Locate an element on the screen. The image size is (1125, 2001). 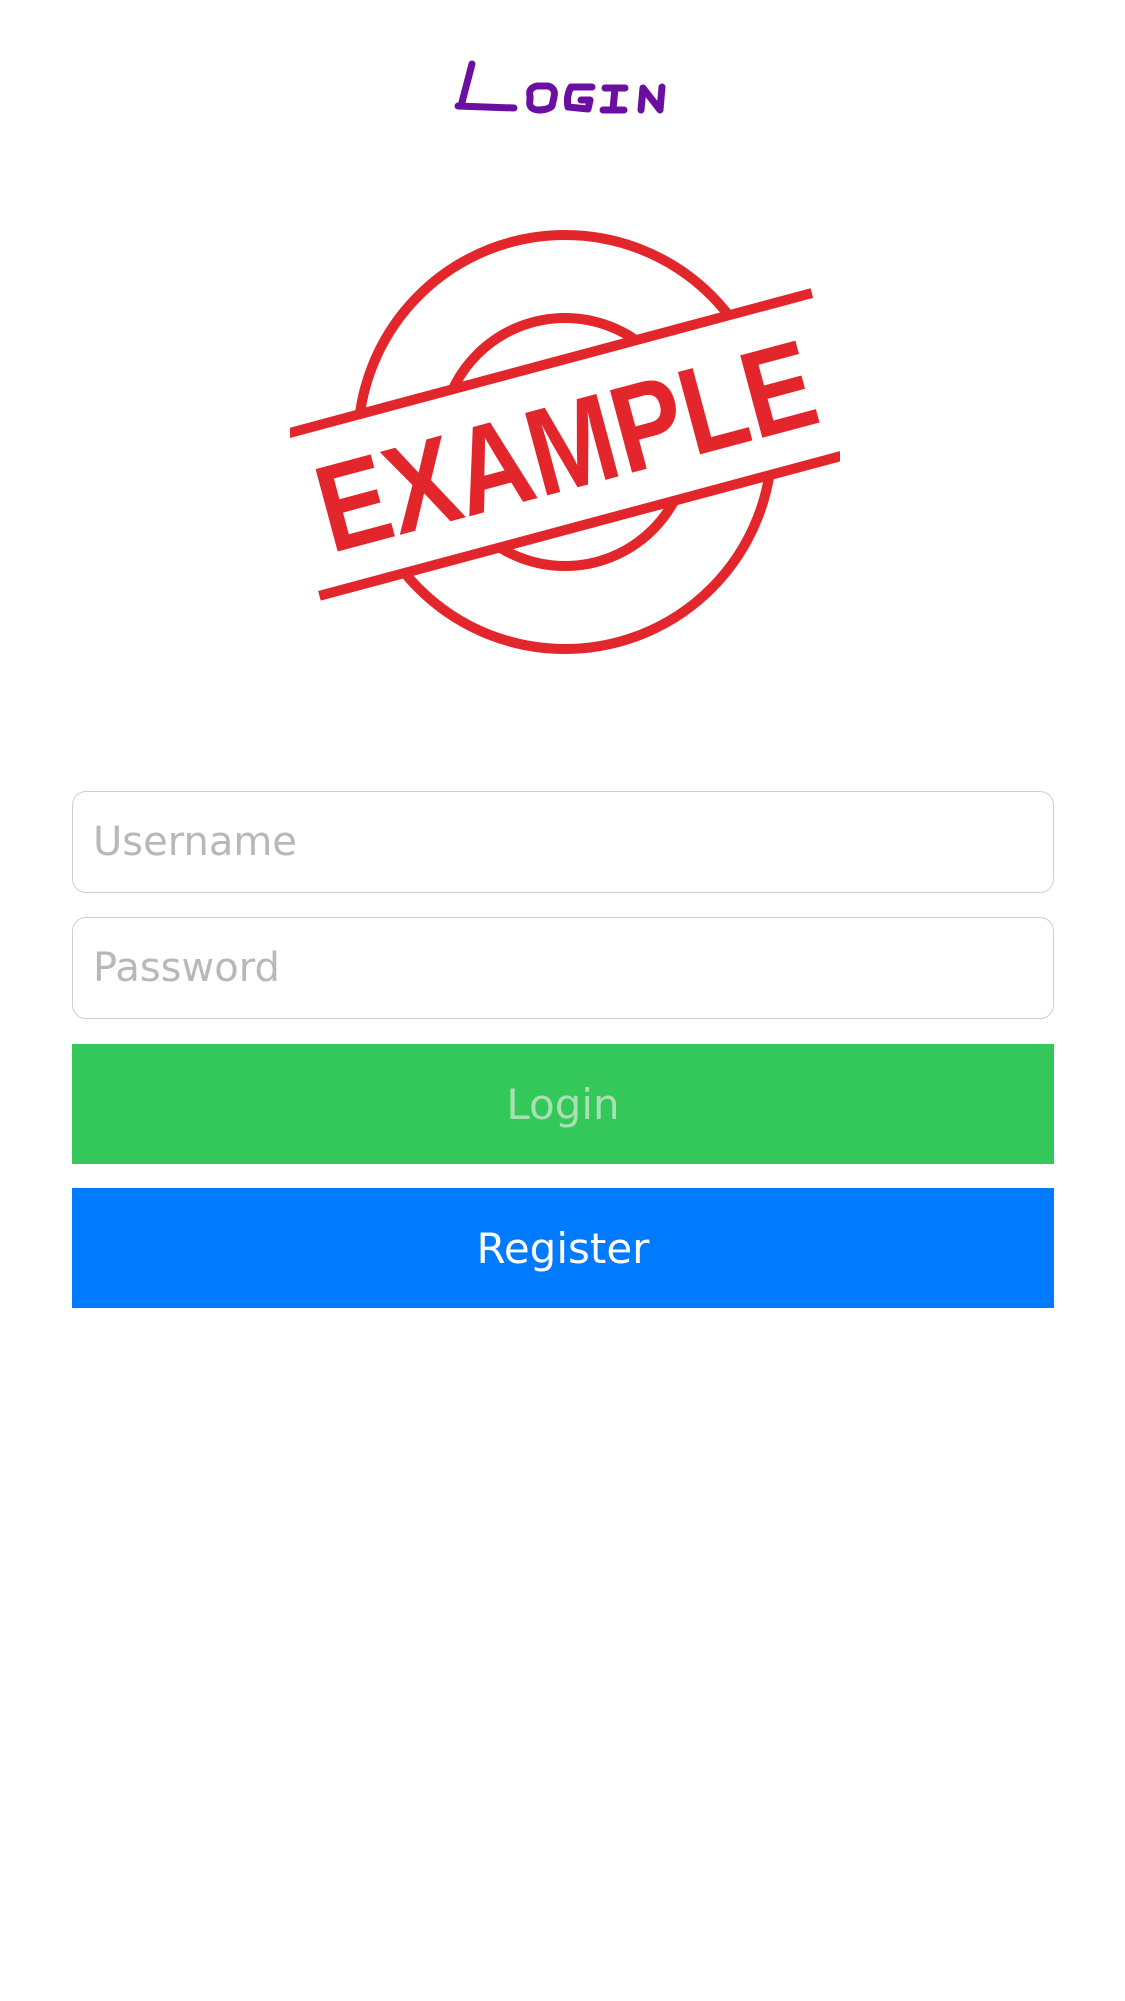
page-title-glyphs is located at coordinates (560, 87).